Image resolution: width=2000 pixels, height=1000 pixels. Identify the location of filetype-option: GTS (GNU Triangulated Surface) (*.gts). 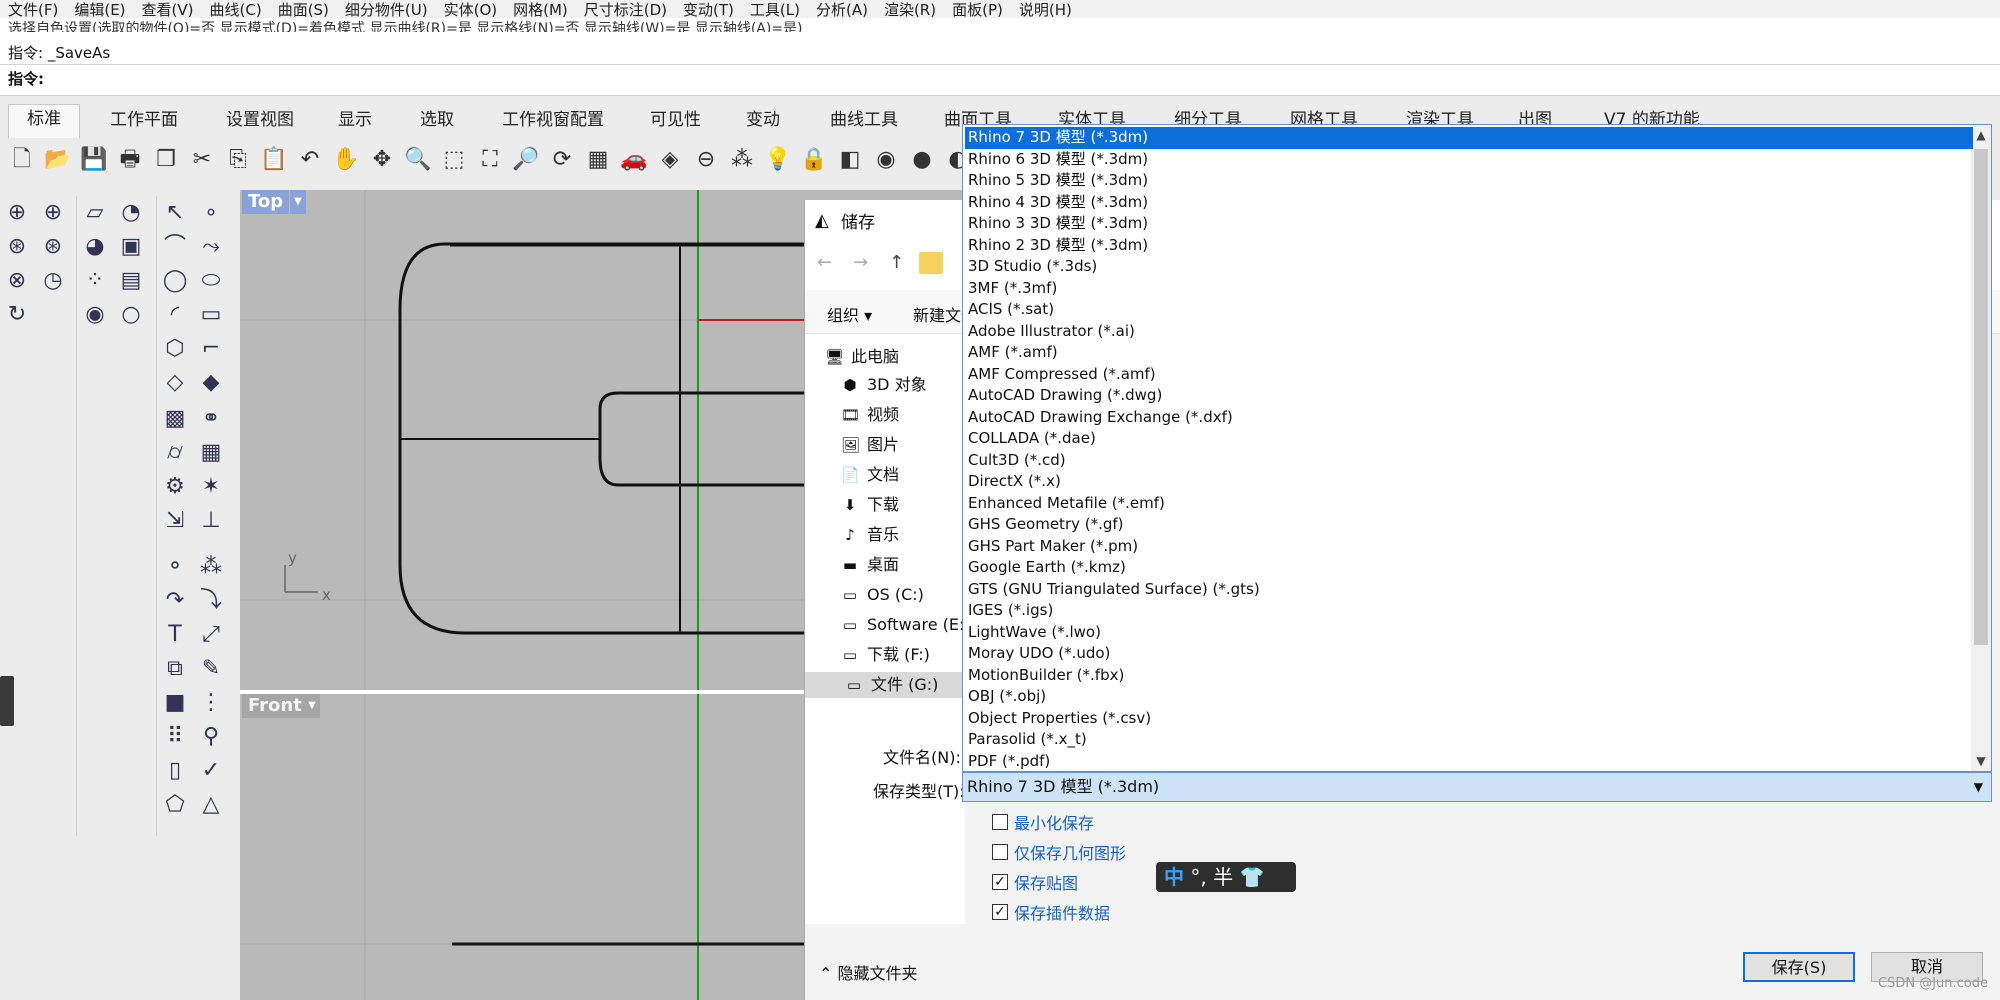
(1469, 590).